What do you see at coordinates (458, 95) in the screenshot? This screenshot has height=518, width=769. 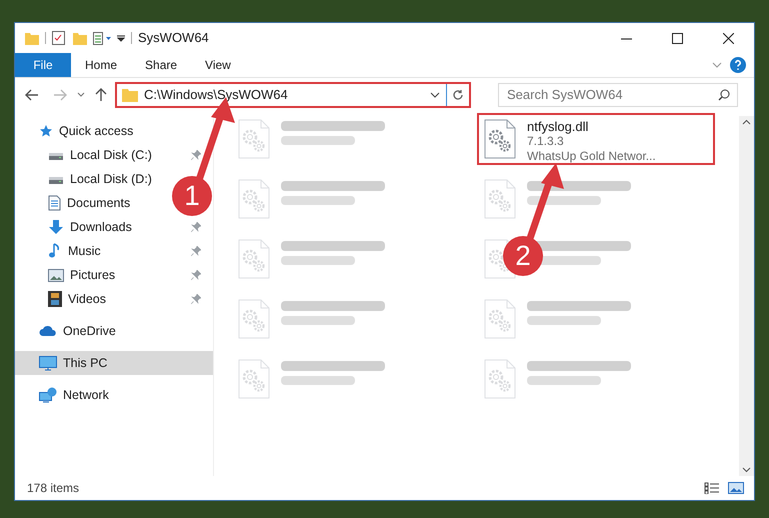 I see `refresh-icon` at bounding box center [458, 95].